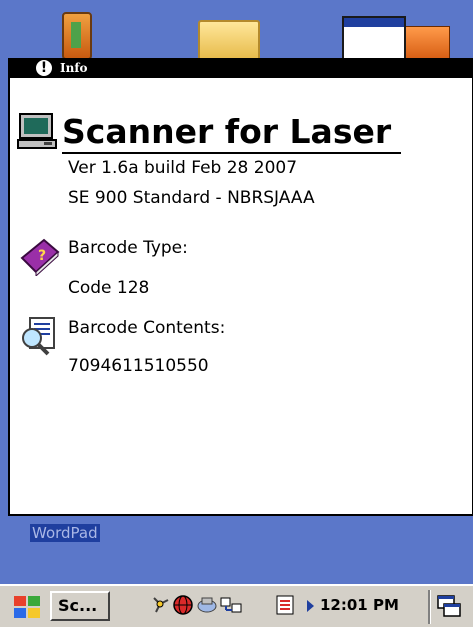 This screenshot has height=627, width=473. What do you see at coordinates (161, 605) in the screenshot?
I see `power-plug-icon` at bounding box center [161, 605].